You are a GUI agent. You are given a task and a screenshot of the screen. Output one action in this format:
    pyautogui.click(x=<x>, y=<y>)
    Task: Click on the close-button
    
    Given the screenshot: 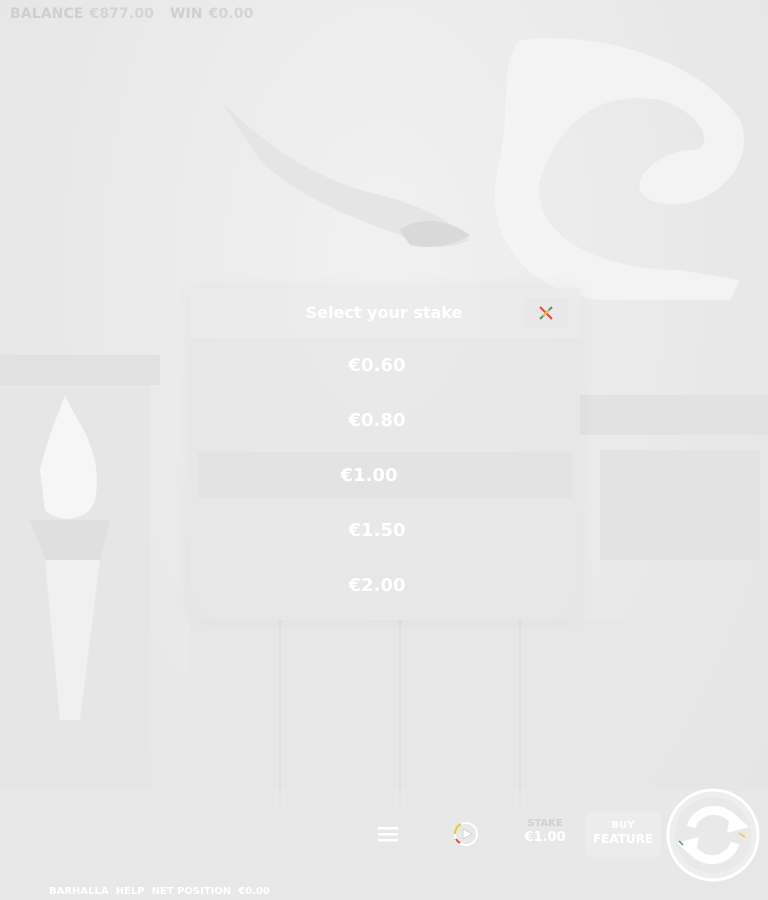 What is the action you would take?
    pyautogui.click(x=546, y=313)
    